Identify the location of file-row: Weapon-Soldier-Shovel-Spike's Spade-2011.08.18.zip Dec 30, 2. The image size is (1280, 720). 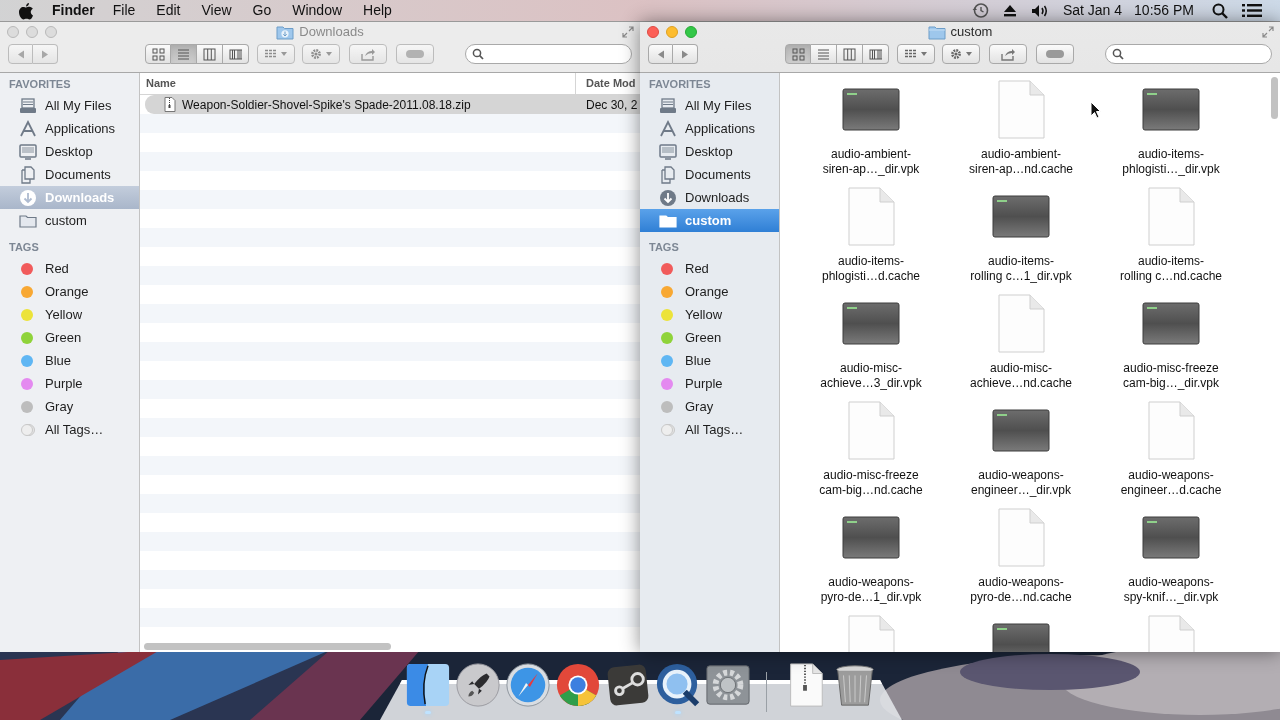
(392, 104).